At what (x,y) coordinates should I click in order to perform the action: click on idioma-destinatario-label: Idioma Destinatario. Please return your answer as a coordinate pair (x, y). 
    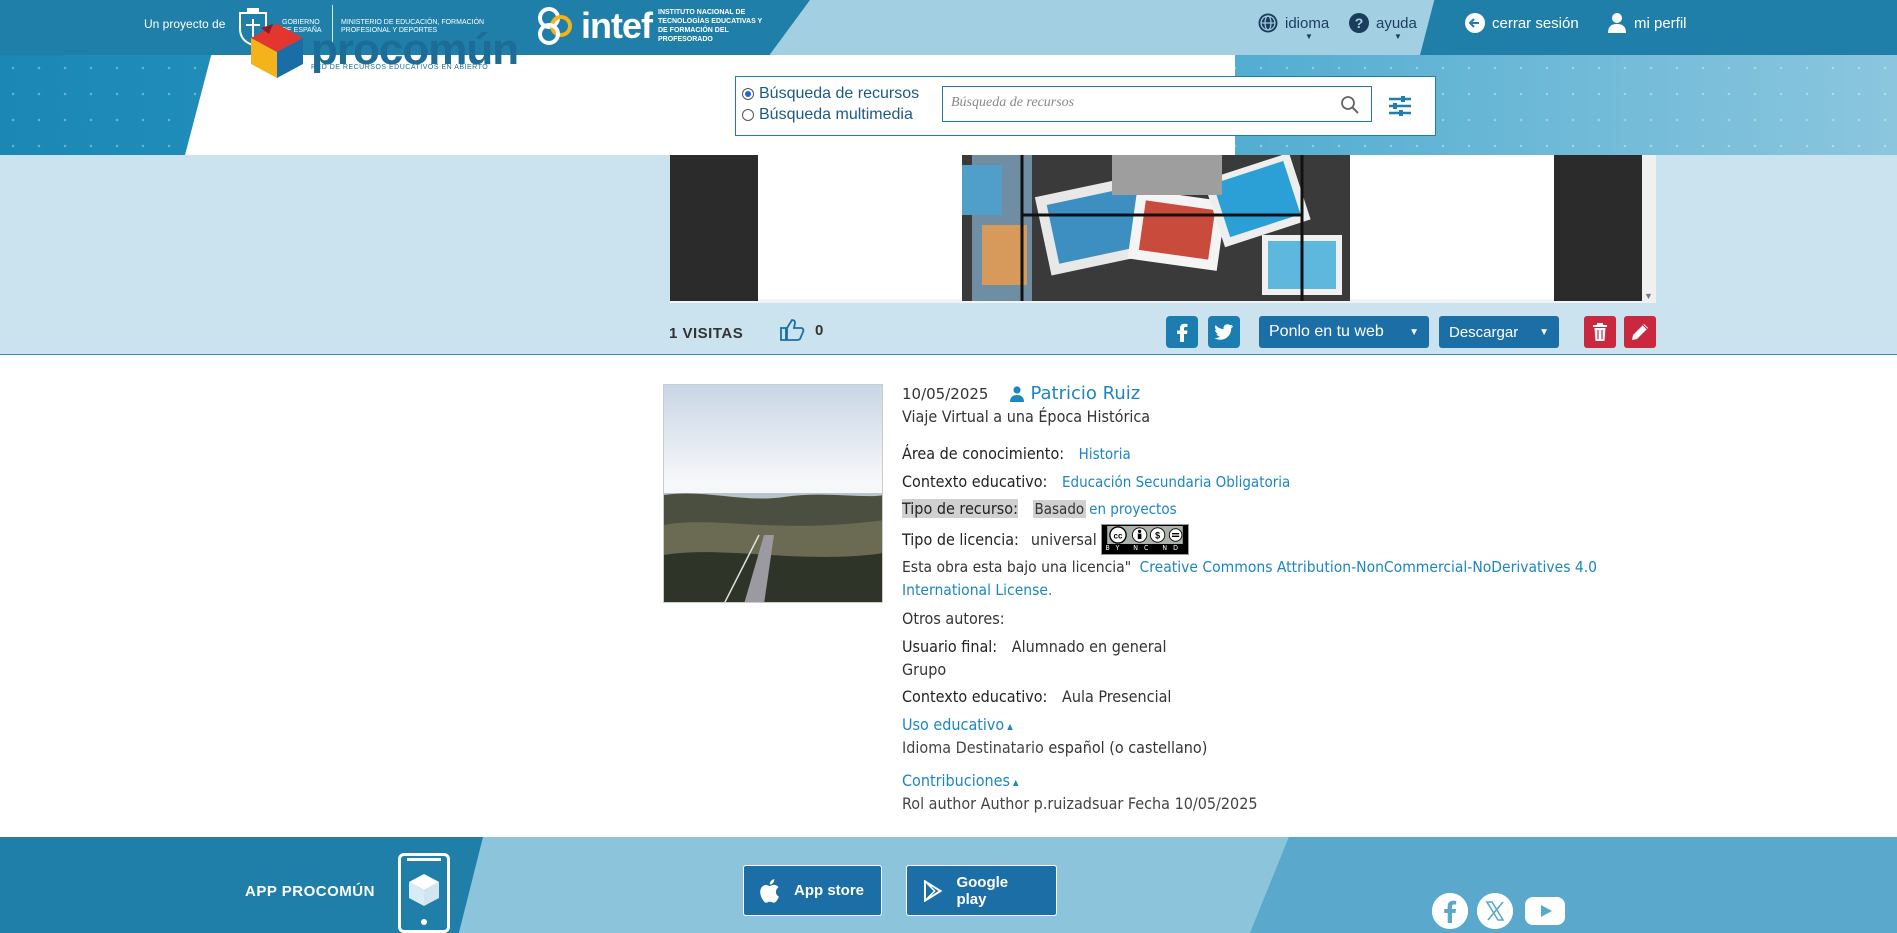
    Looking at the image, I should click on (973, 747).